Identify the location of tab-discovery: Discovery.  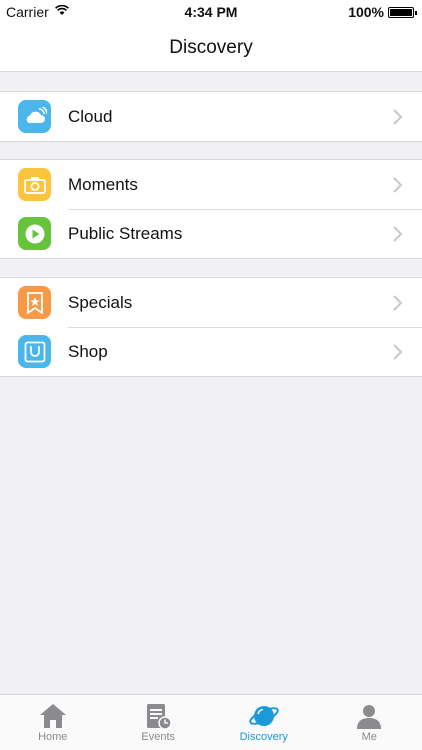
(264, 722).